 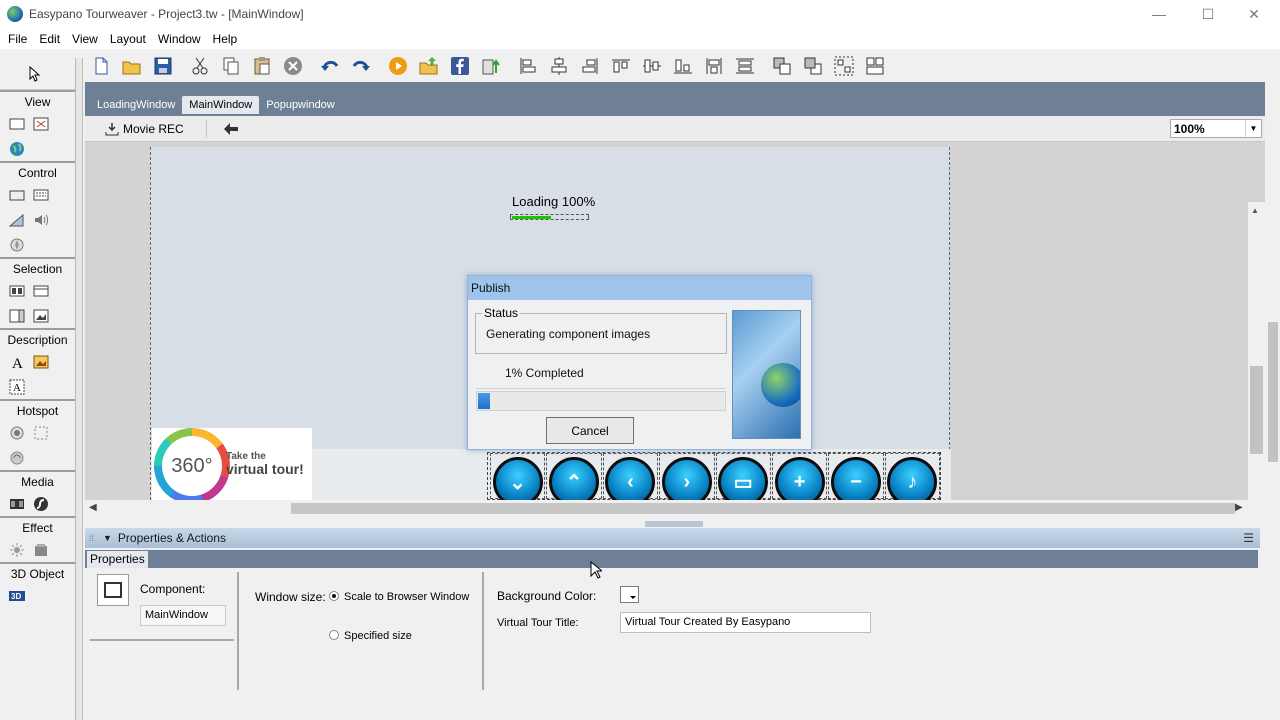 What do you see at coordinates (855, 478) in the screenshot?
I see `nav-zoom-out-button: −` at bounding box center [855, 478].